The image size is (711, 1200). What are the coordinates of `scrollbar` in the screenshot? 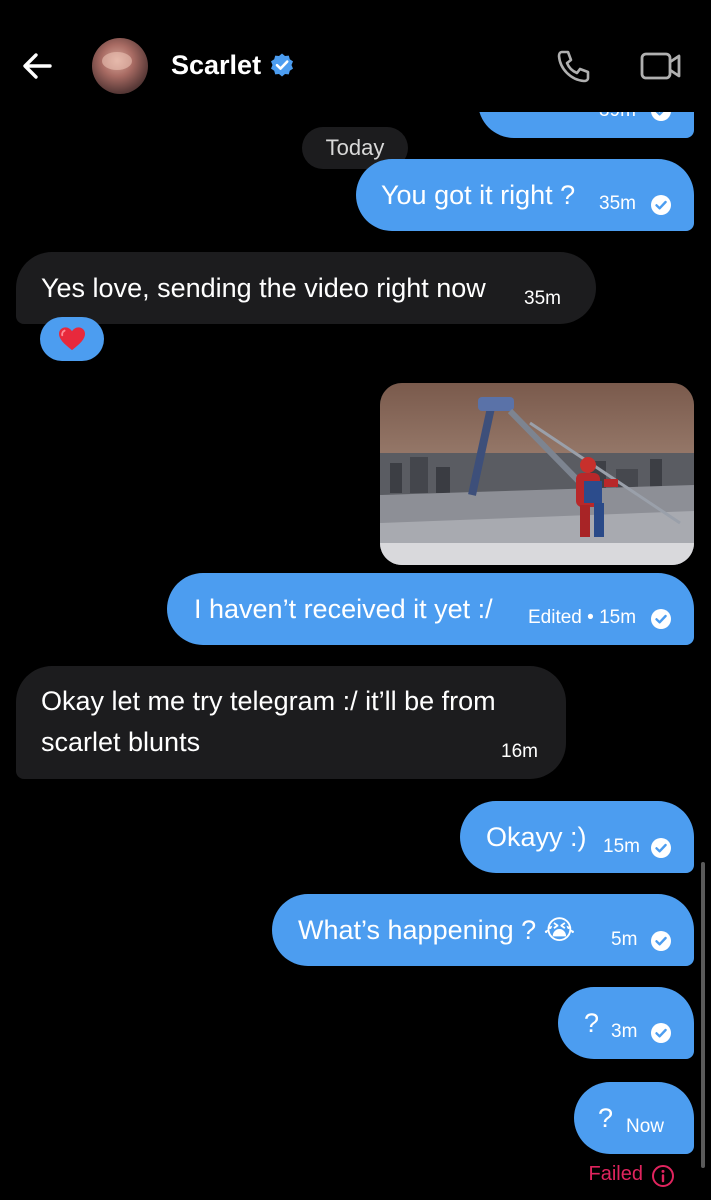 It's located at (703, 1015).